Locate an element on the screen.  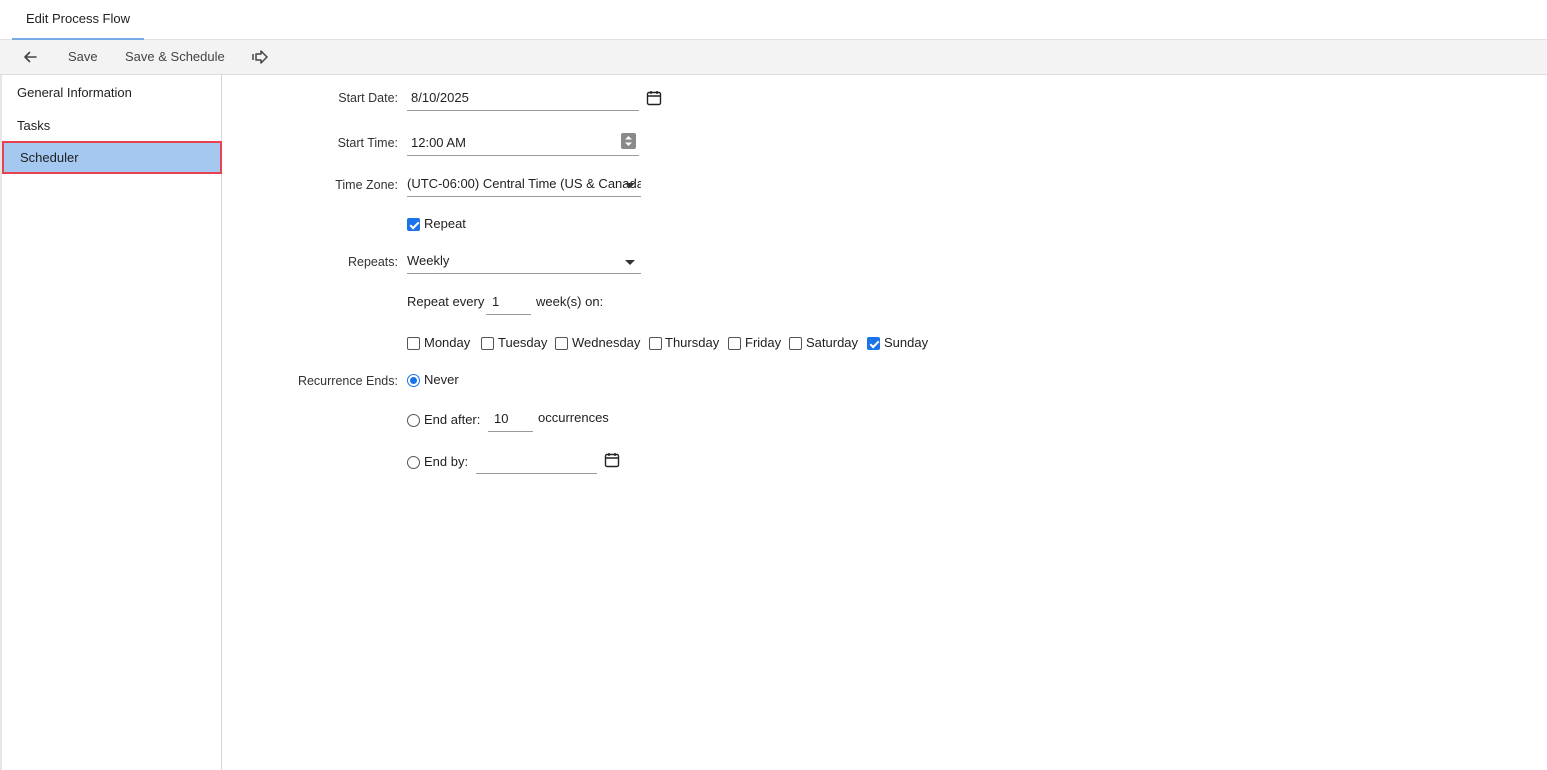
wednesday-checkbox is located at coordinates (561, 343).